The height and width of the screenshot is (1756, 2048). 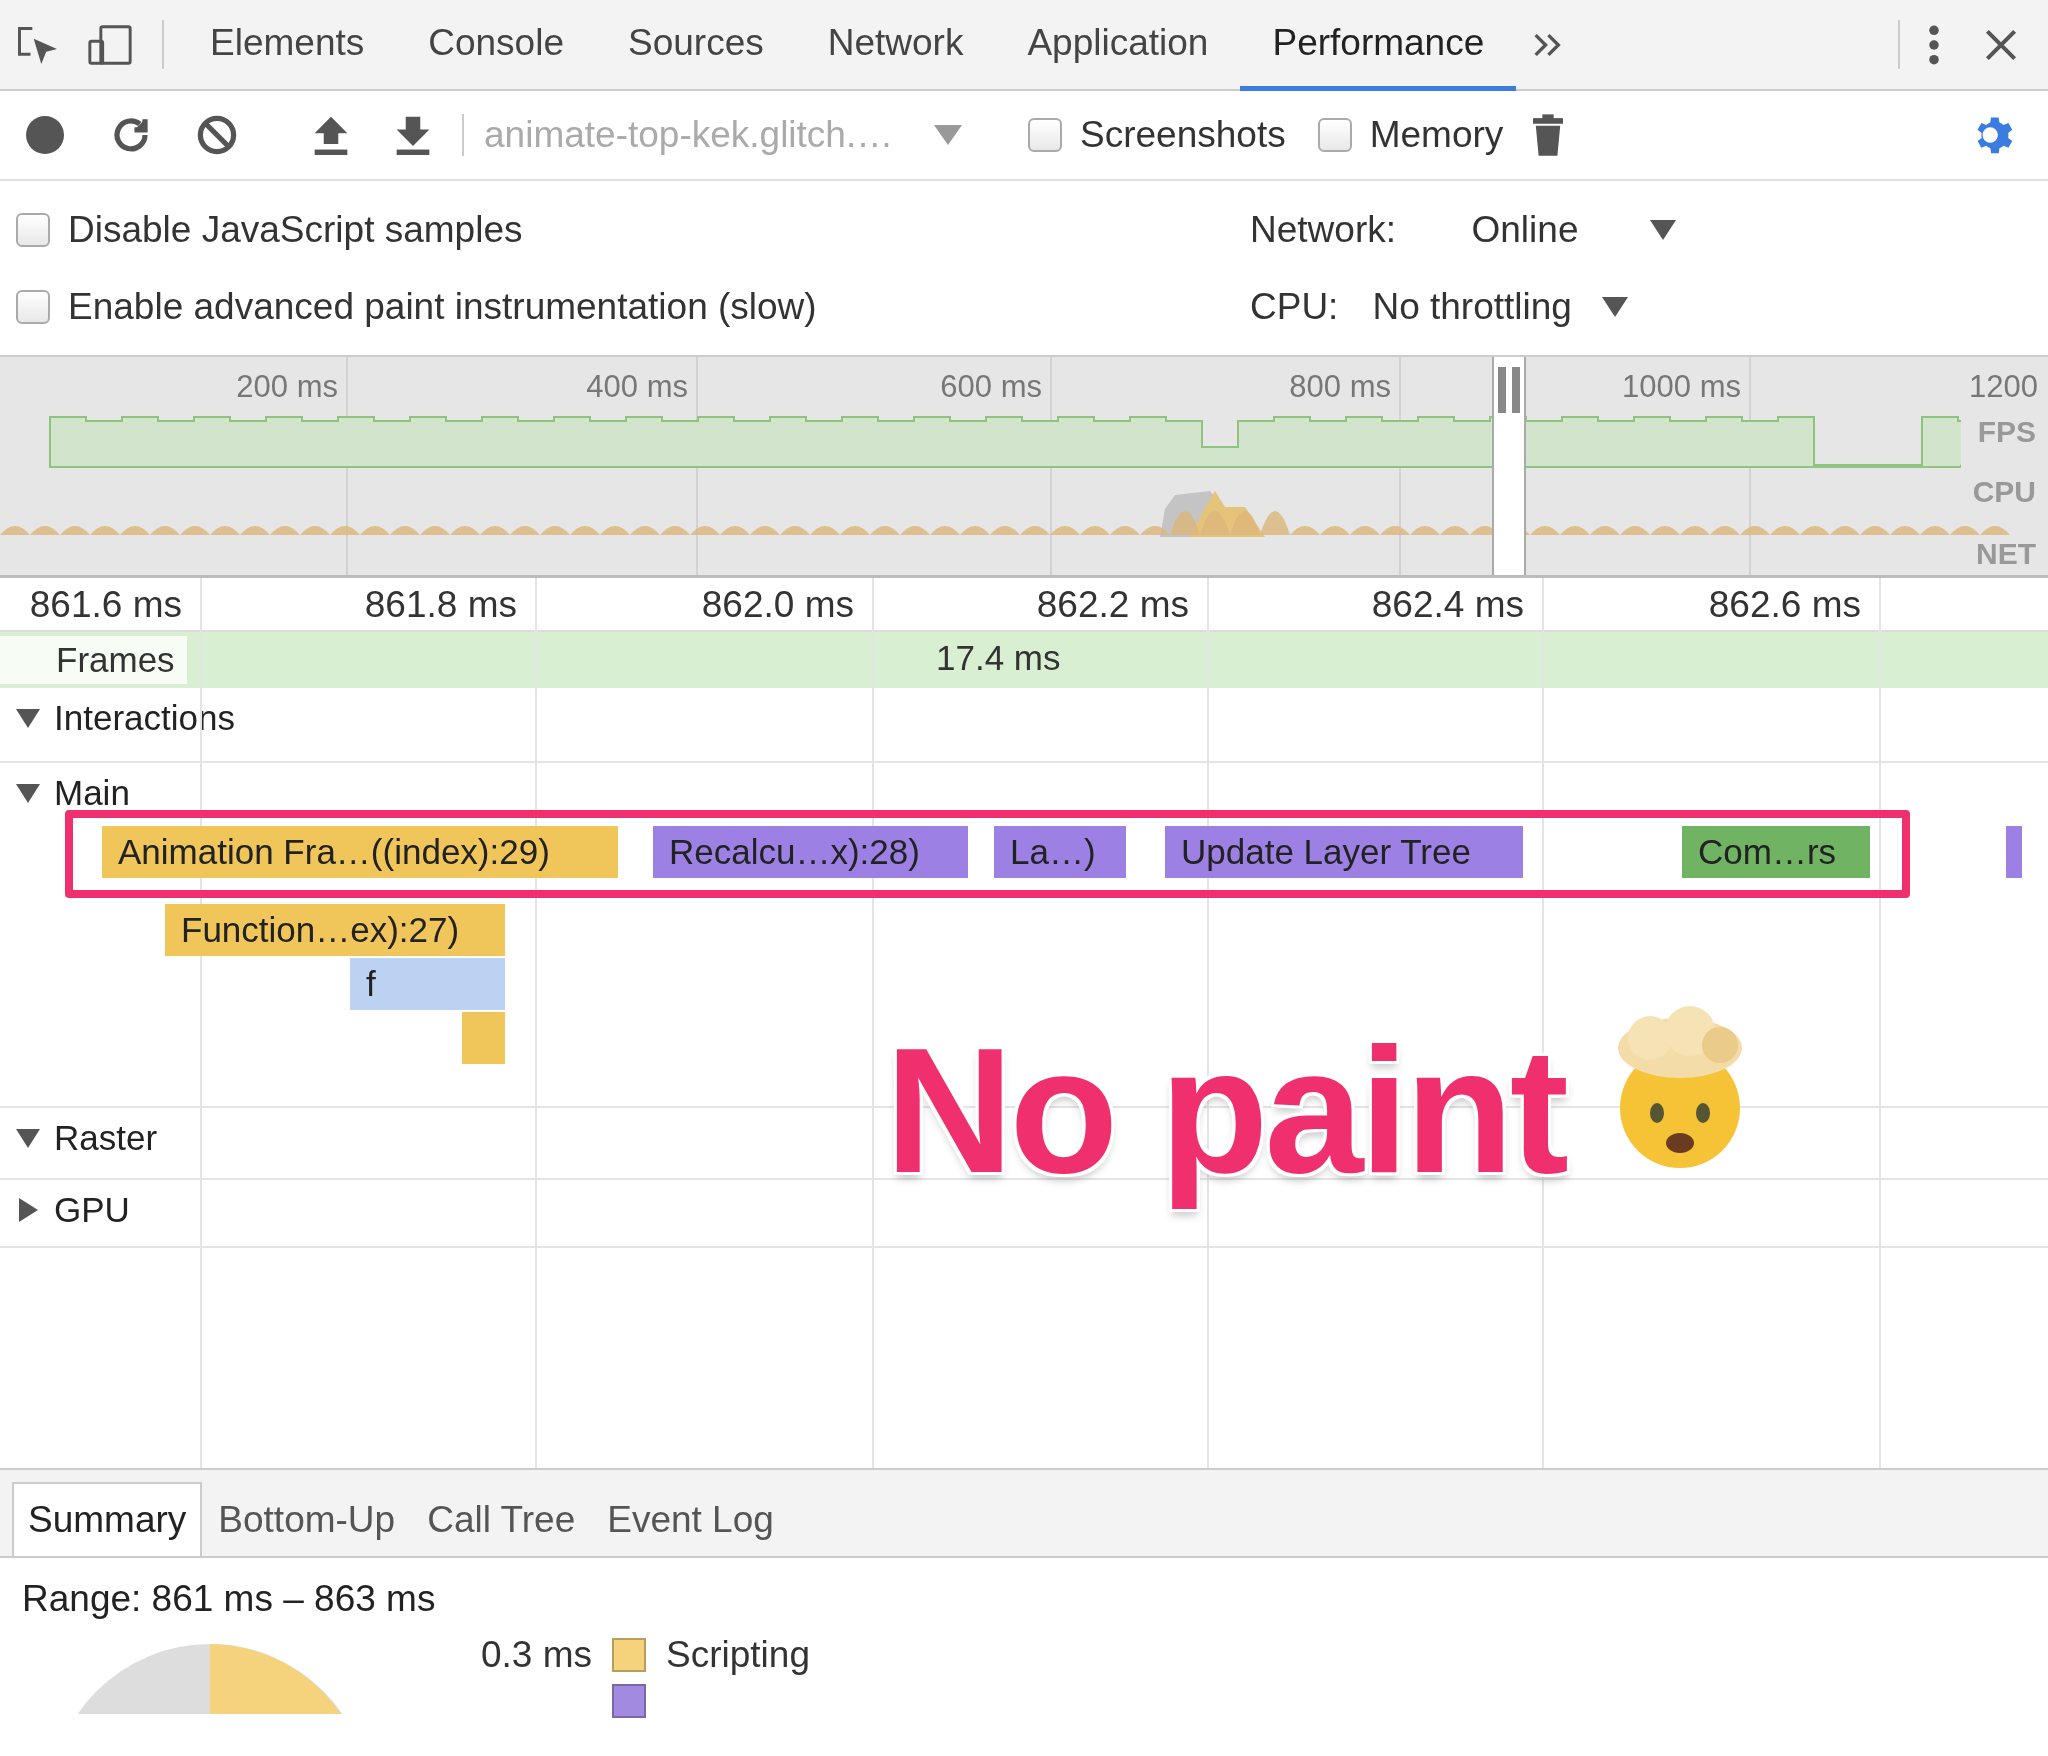 I want to click on track-toggle: Interactions, so click(x=117, y=718).